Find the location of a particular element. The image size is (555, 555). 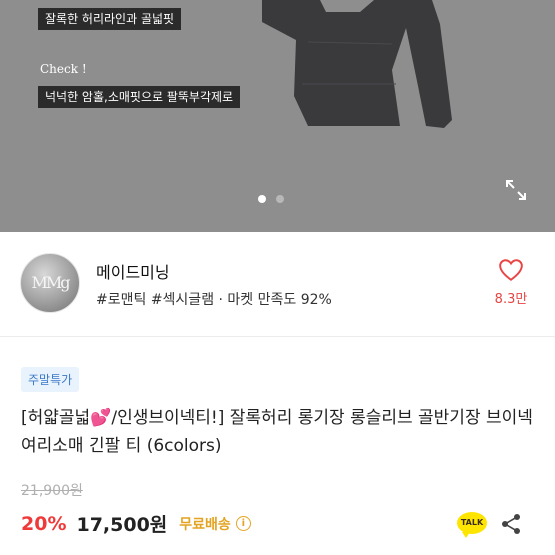

price-row: 20% 17,500원 무료배송 i is located at coordinates (136, 523).